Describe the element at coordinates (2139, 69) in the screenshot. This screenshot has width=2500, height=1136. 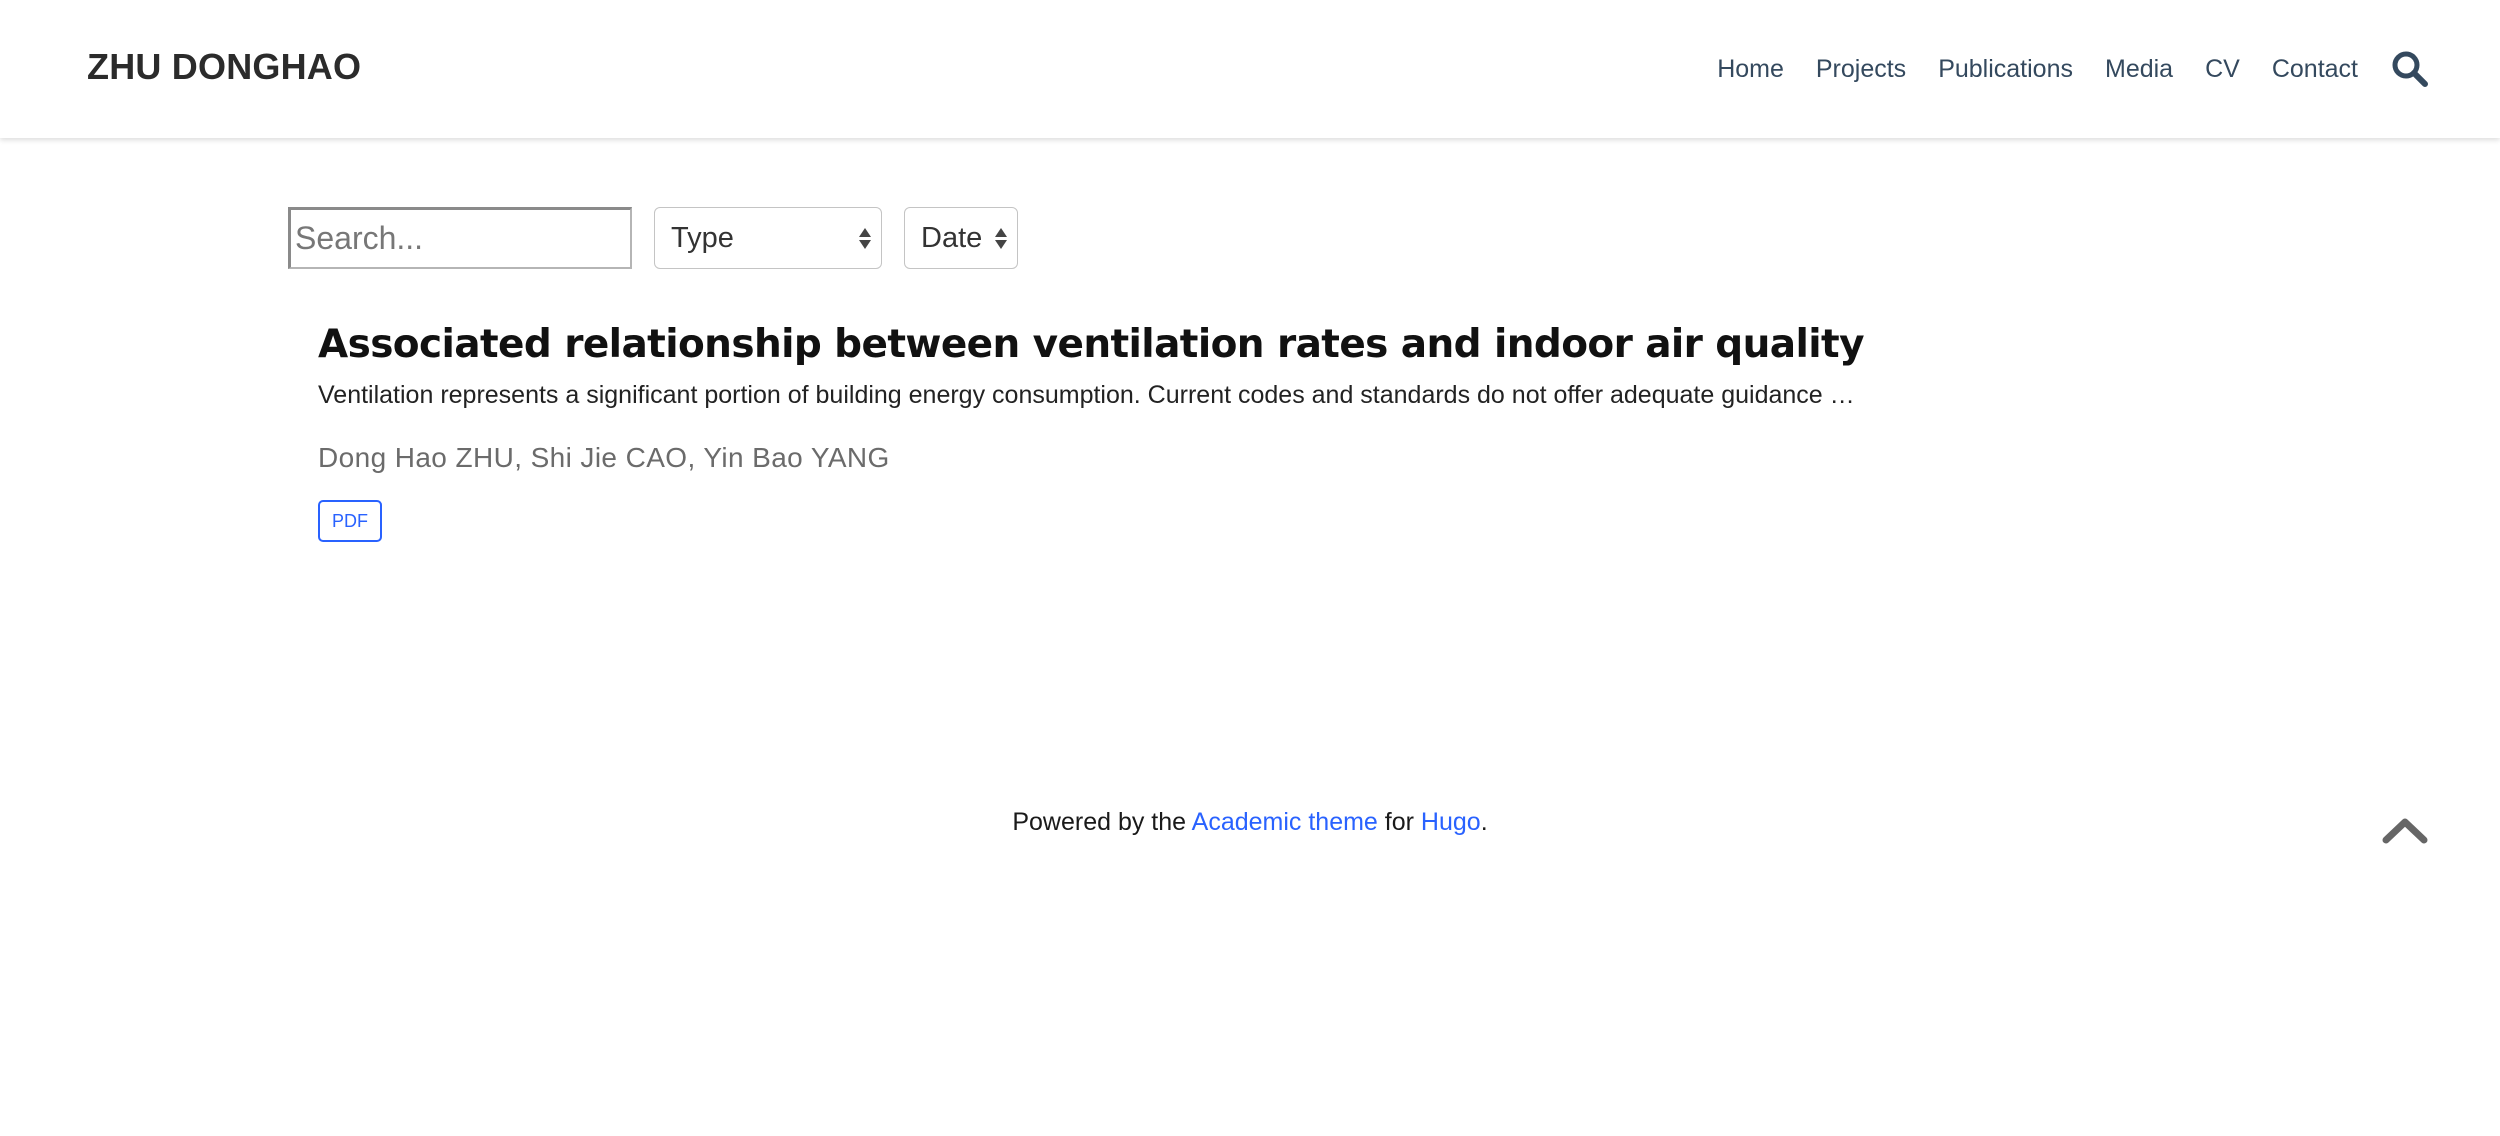
I see `nav-item-media: Media` at that location.